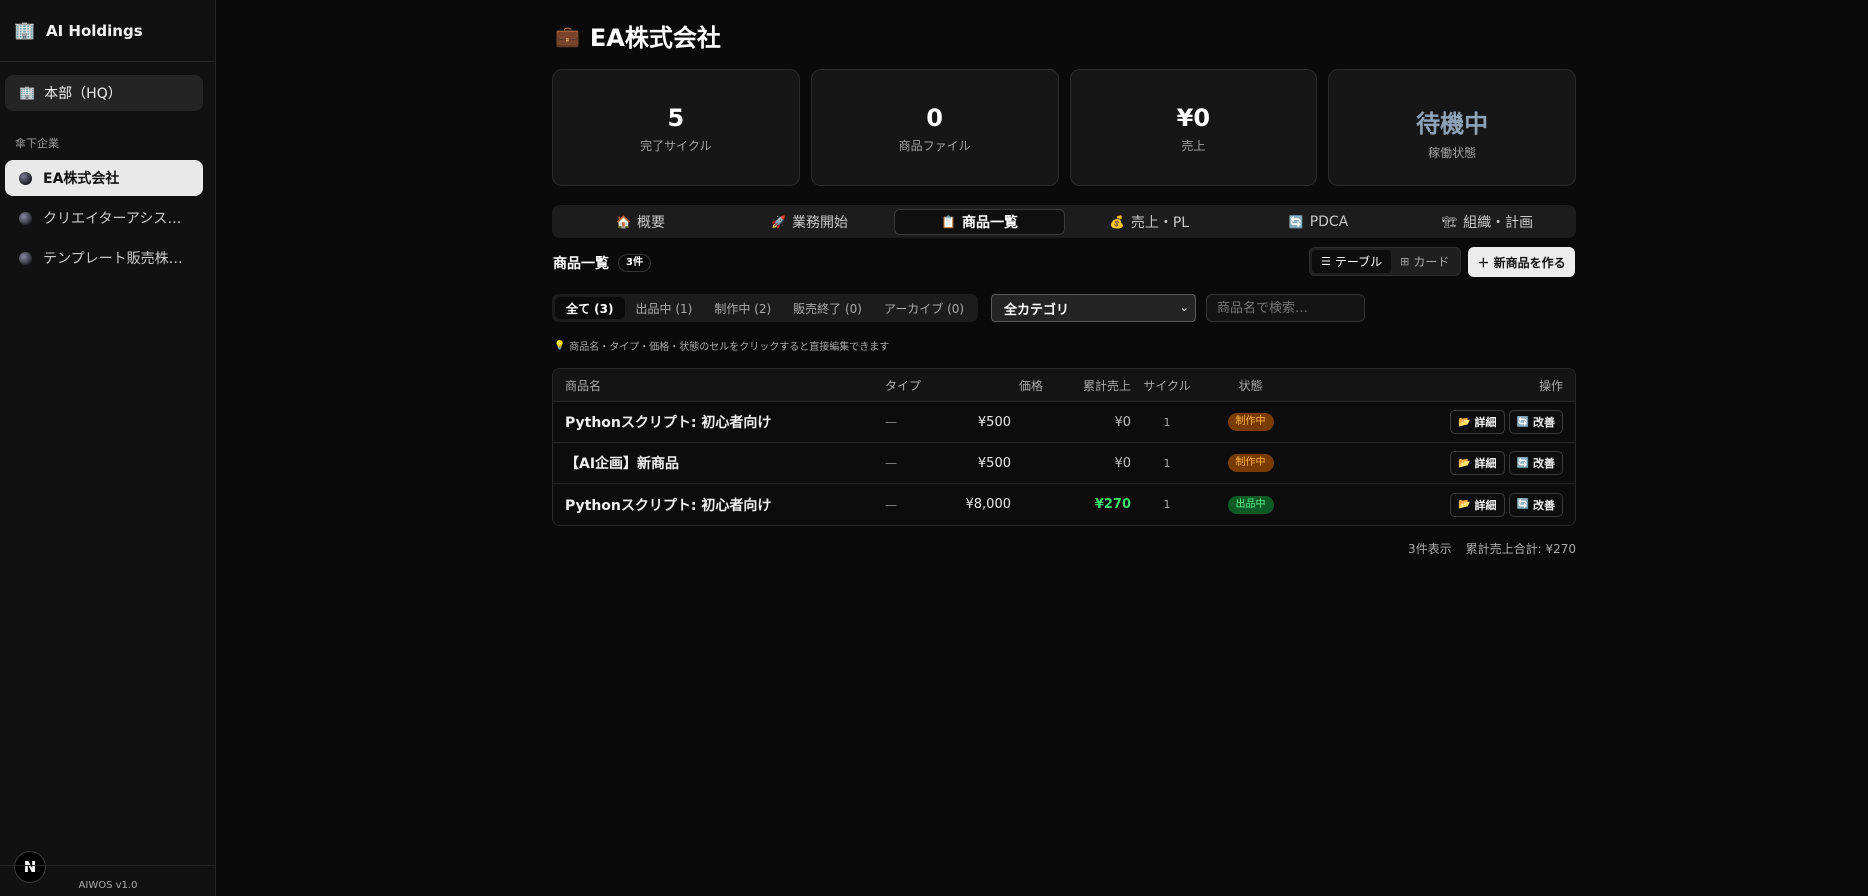  Describe the element at coordinates (81, 179) in the screenshot. I see `sidebar-item-label: EA株式会社` at that location.